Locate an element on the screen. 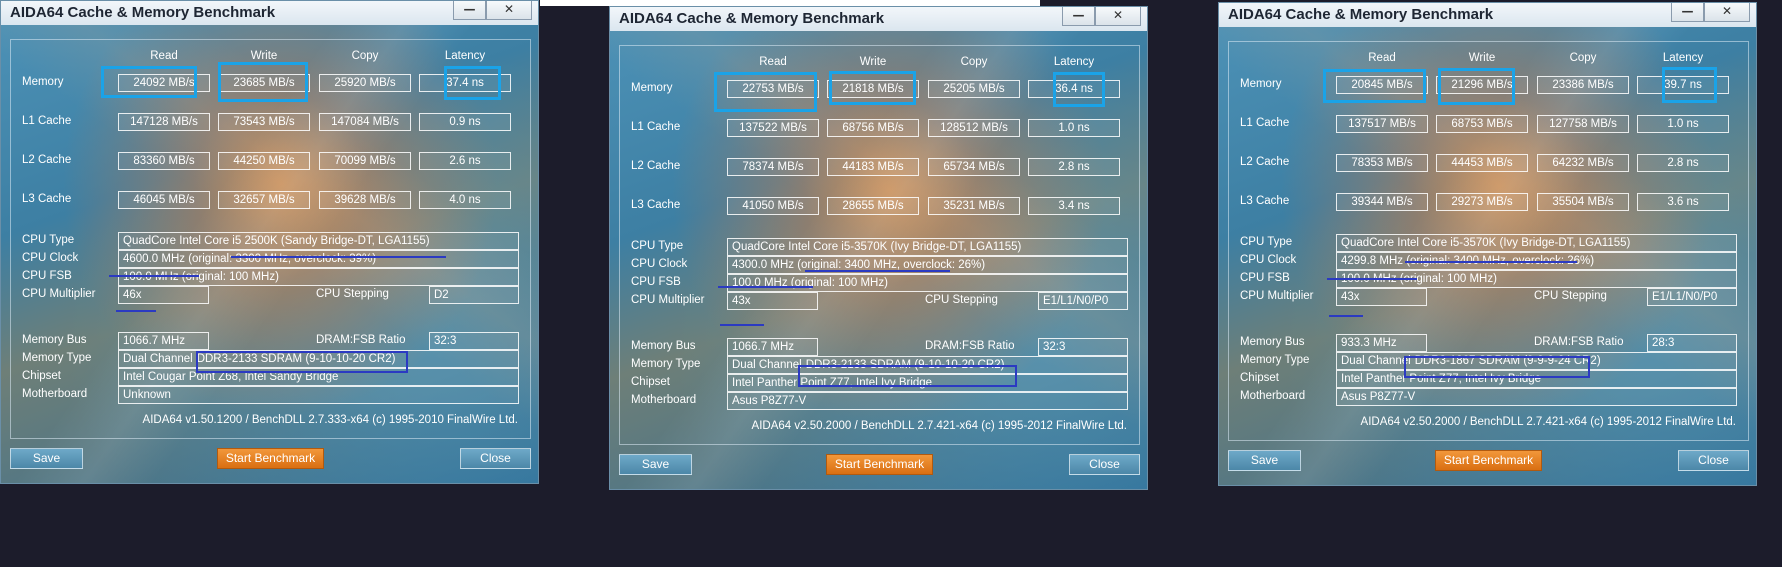 The height and width of the screenshot is (567, 1782). title-bar: AIDA64 Cache & Memory Benchmark — ✕ is located at coordinates (1487, 15).